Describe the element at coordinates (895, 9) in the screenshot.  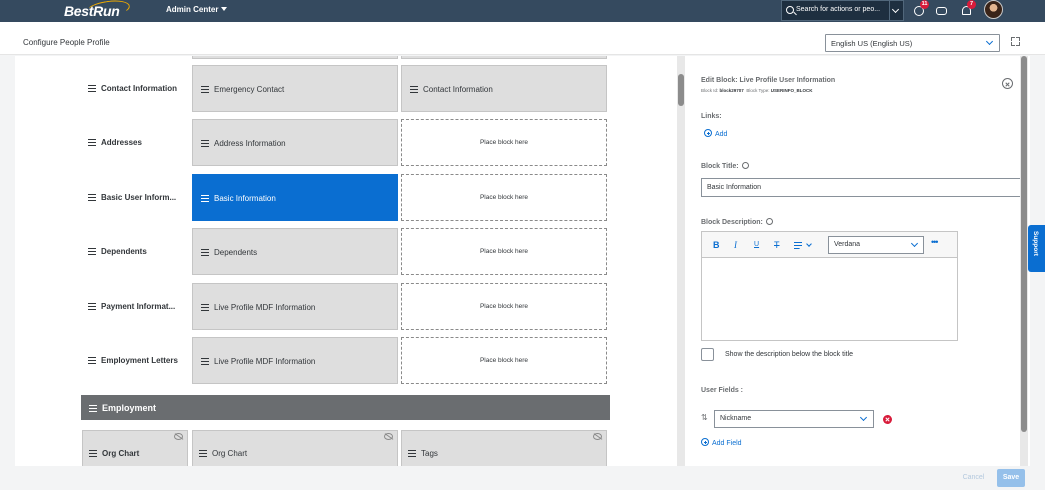
I see `search-scope-chevron-icon` at that location.